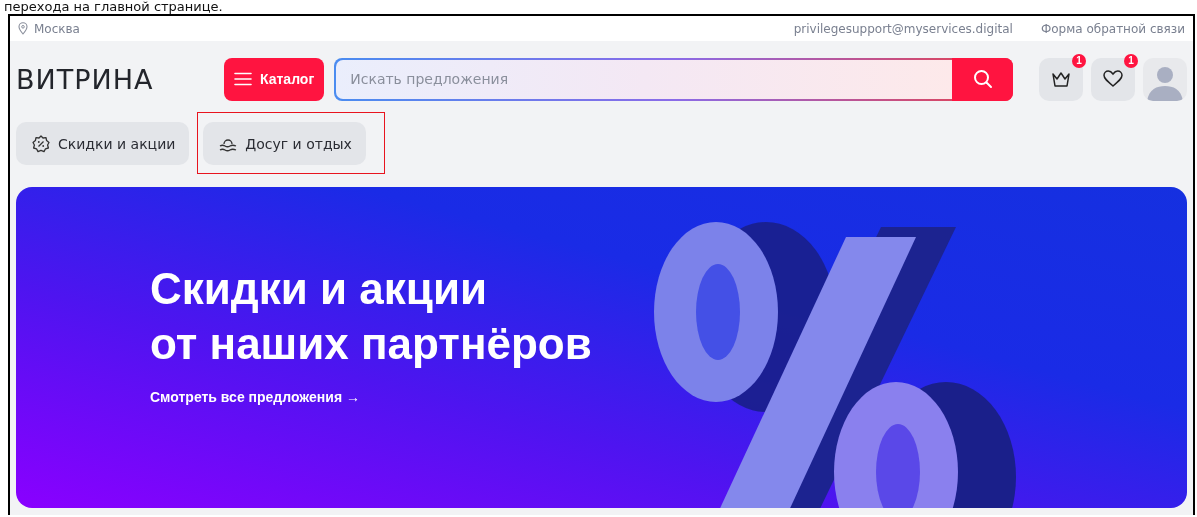  Describe the element at coordinates (23, 28) in the screenshot. I see `location-pin-icon` at that location.